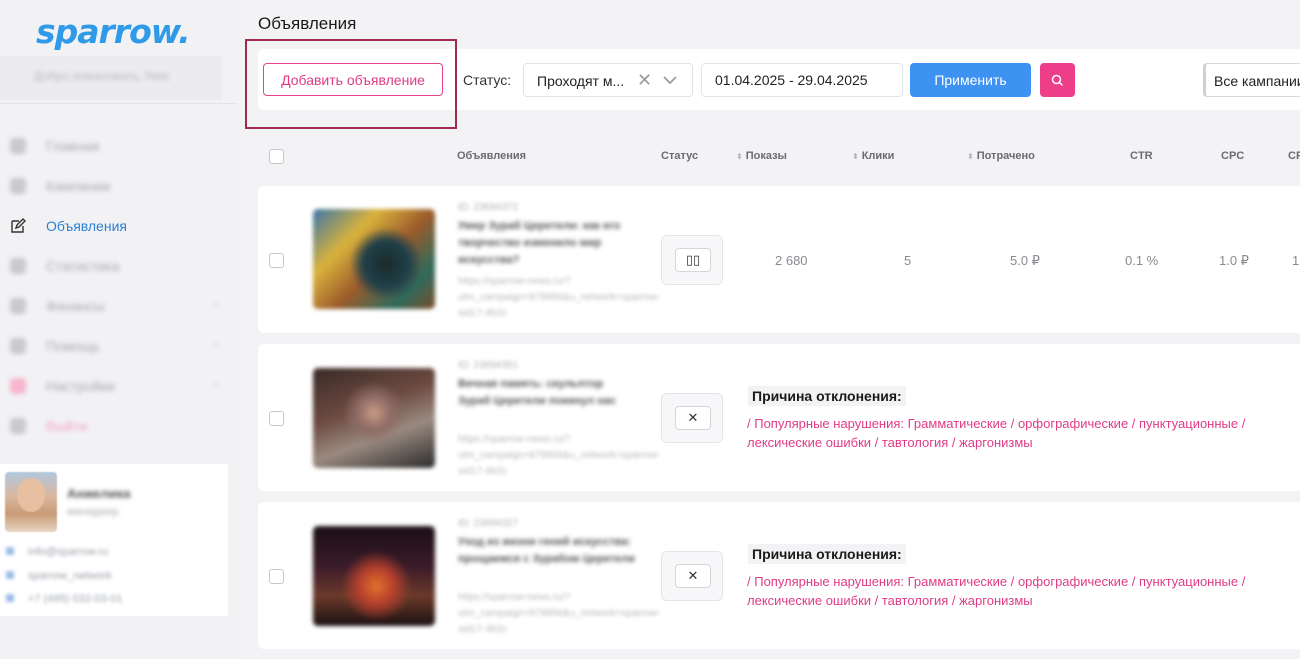  What do you see at coordinates (83, 266) in the screenshot?
I see `sidebar-item-label: Статистика` at bounding box center [83, 266].